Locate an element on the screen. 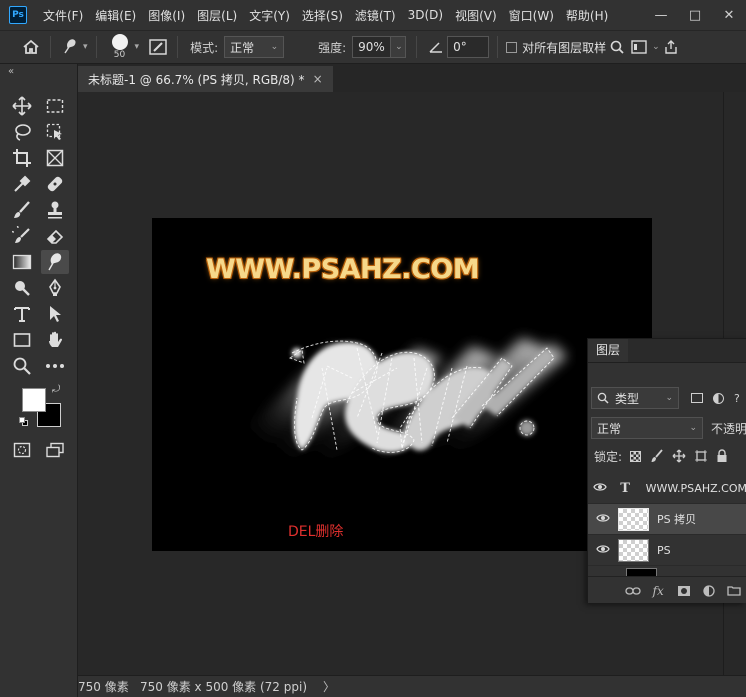 The height and width of the screenshot is (697, 746). mode-label: 模式: is located at coordinates (204, 47).